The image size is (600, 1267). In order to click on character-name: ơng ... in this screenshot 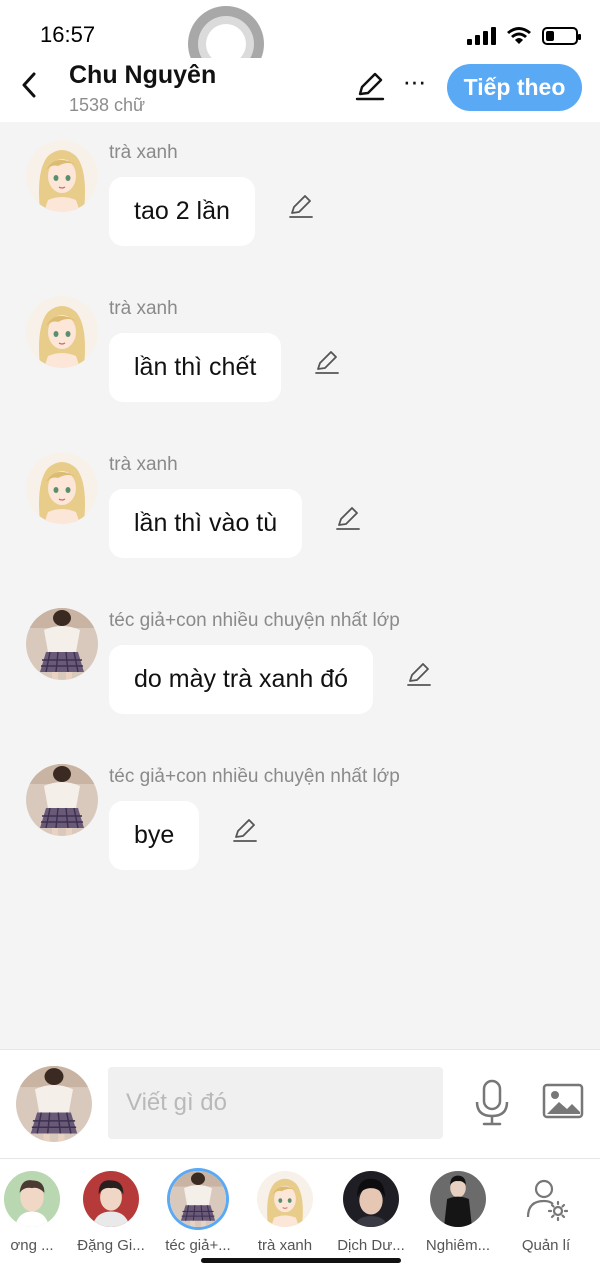, I will do `click(32, 1245)`.